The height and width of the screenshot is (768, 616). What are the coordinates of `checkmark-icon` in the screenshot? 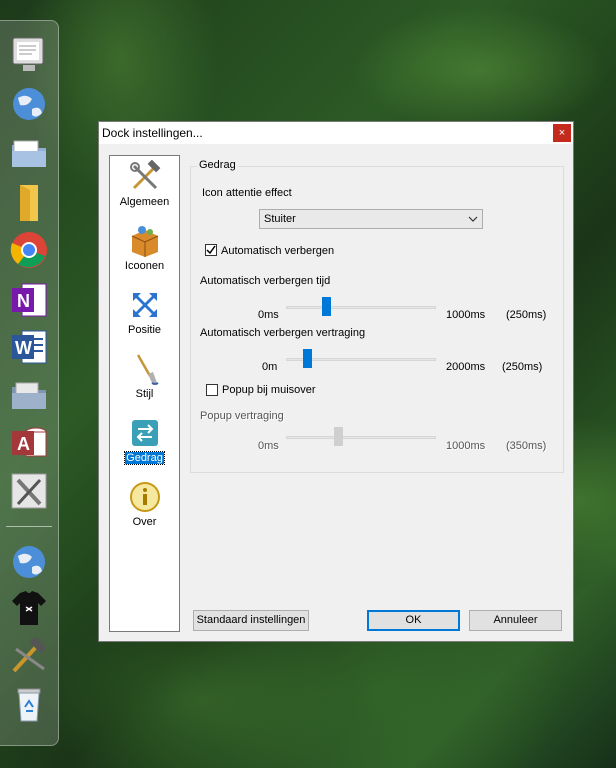 It's located at (211, 250).